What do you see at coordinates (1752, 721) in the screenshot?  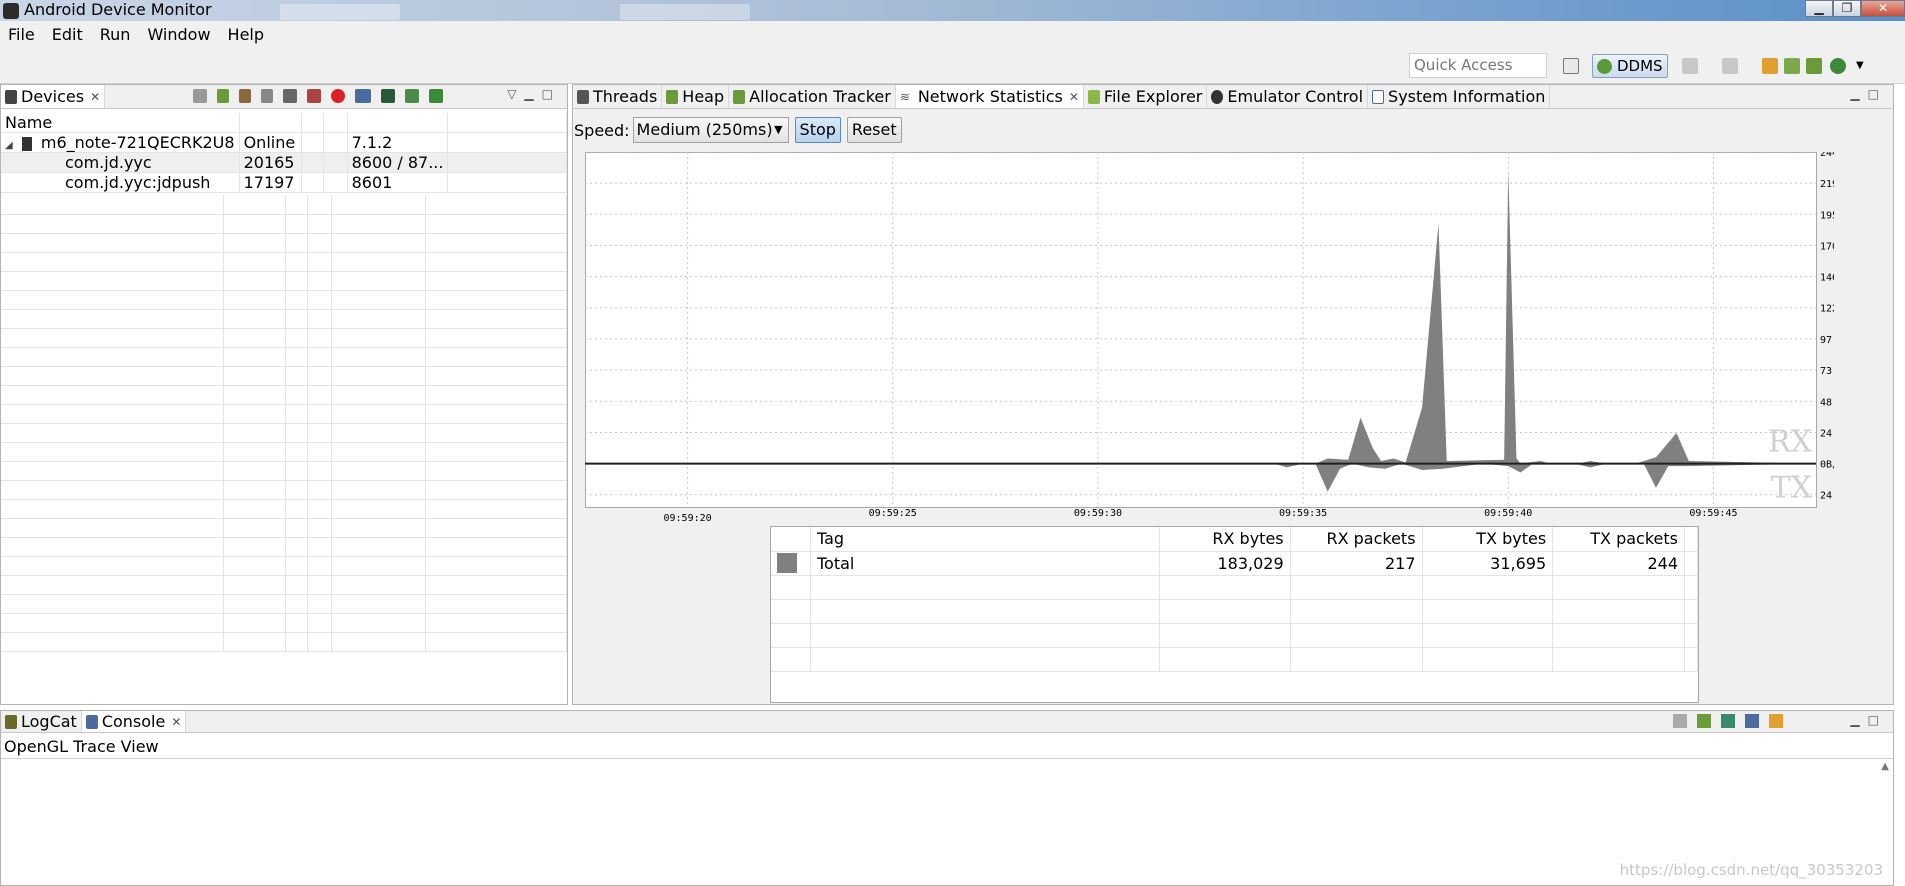 I see `display-console-icon` at bounding box center [1752, 721].